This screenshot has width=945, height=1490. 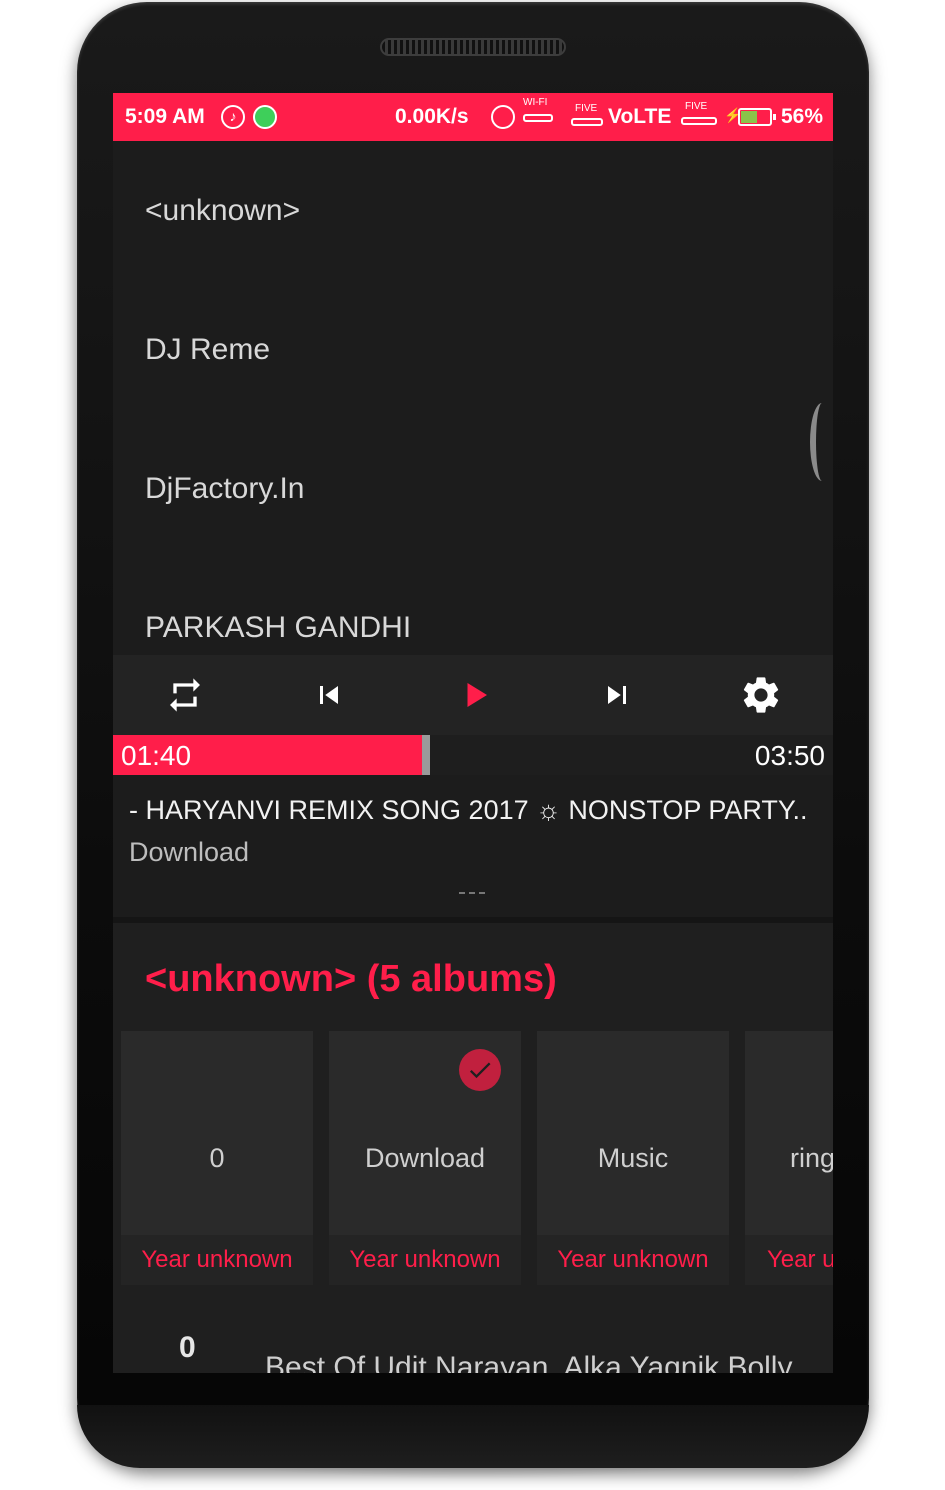 I want to click on settings-gear-icon, so click(x=761, y=695).